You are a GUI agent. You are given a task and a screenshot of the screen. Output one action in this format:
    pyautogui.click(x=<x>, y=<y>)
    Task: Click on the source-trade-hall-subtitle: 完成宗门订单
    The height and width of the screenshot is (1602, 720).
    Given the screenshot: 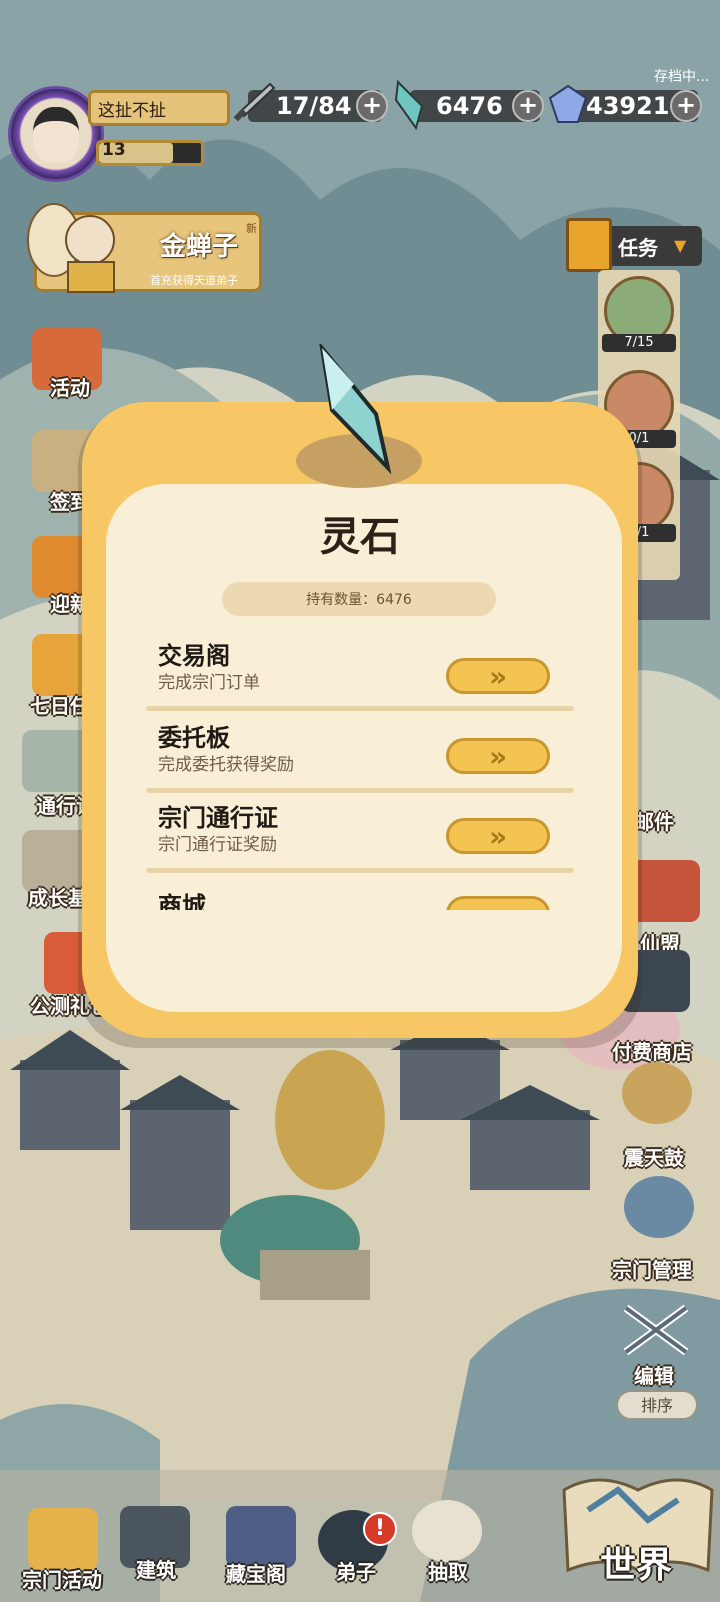 What is the action you would take?
    pyautogui.click(x=209, y=683)
    